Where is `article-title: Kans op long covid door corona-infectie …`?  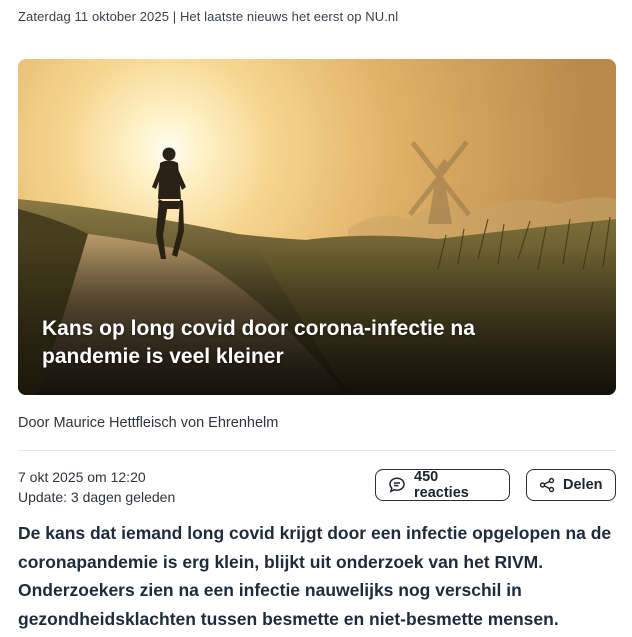 article-title: Kans op long covid door corona-infectie … is located at coordinates (302, 343).